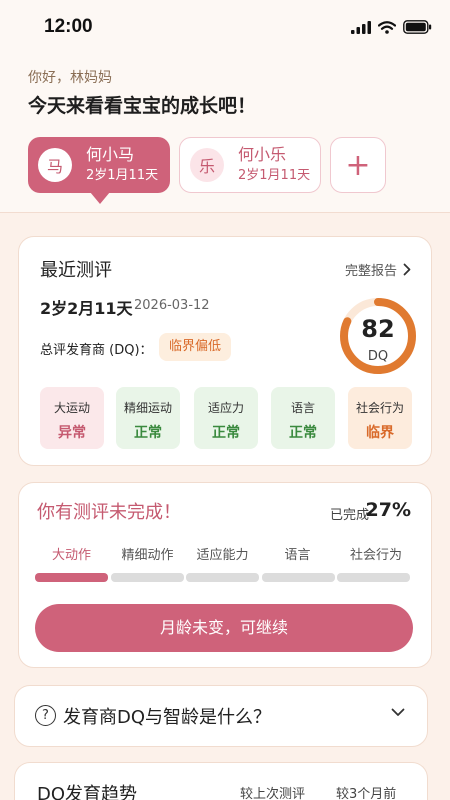  I want to click on dq-trend-card: DQ发育趋势 较上次测评 较3个月前, so click(221, 781).